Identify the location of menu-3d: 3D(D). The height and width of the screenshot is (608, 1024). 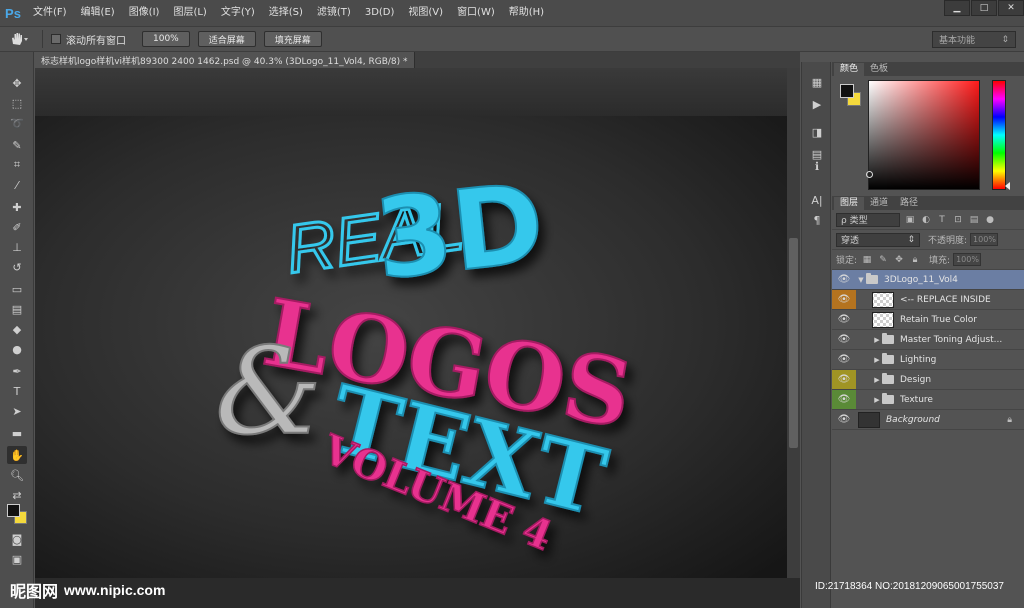
(380, 13).